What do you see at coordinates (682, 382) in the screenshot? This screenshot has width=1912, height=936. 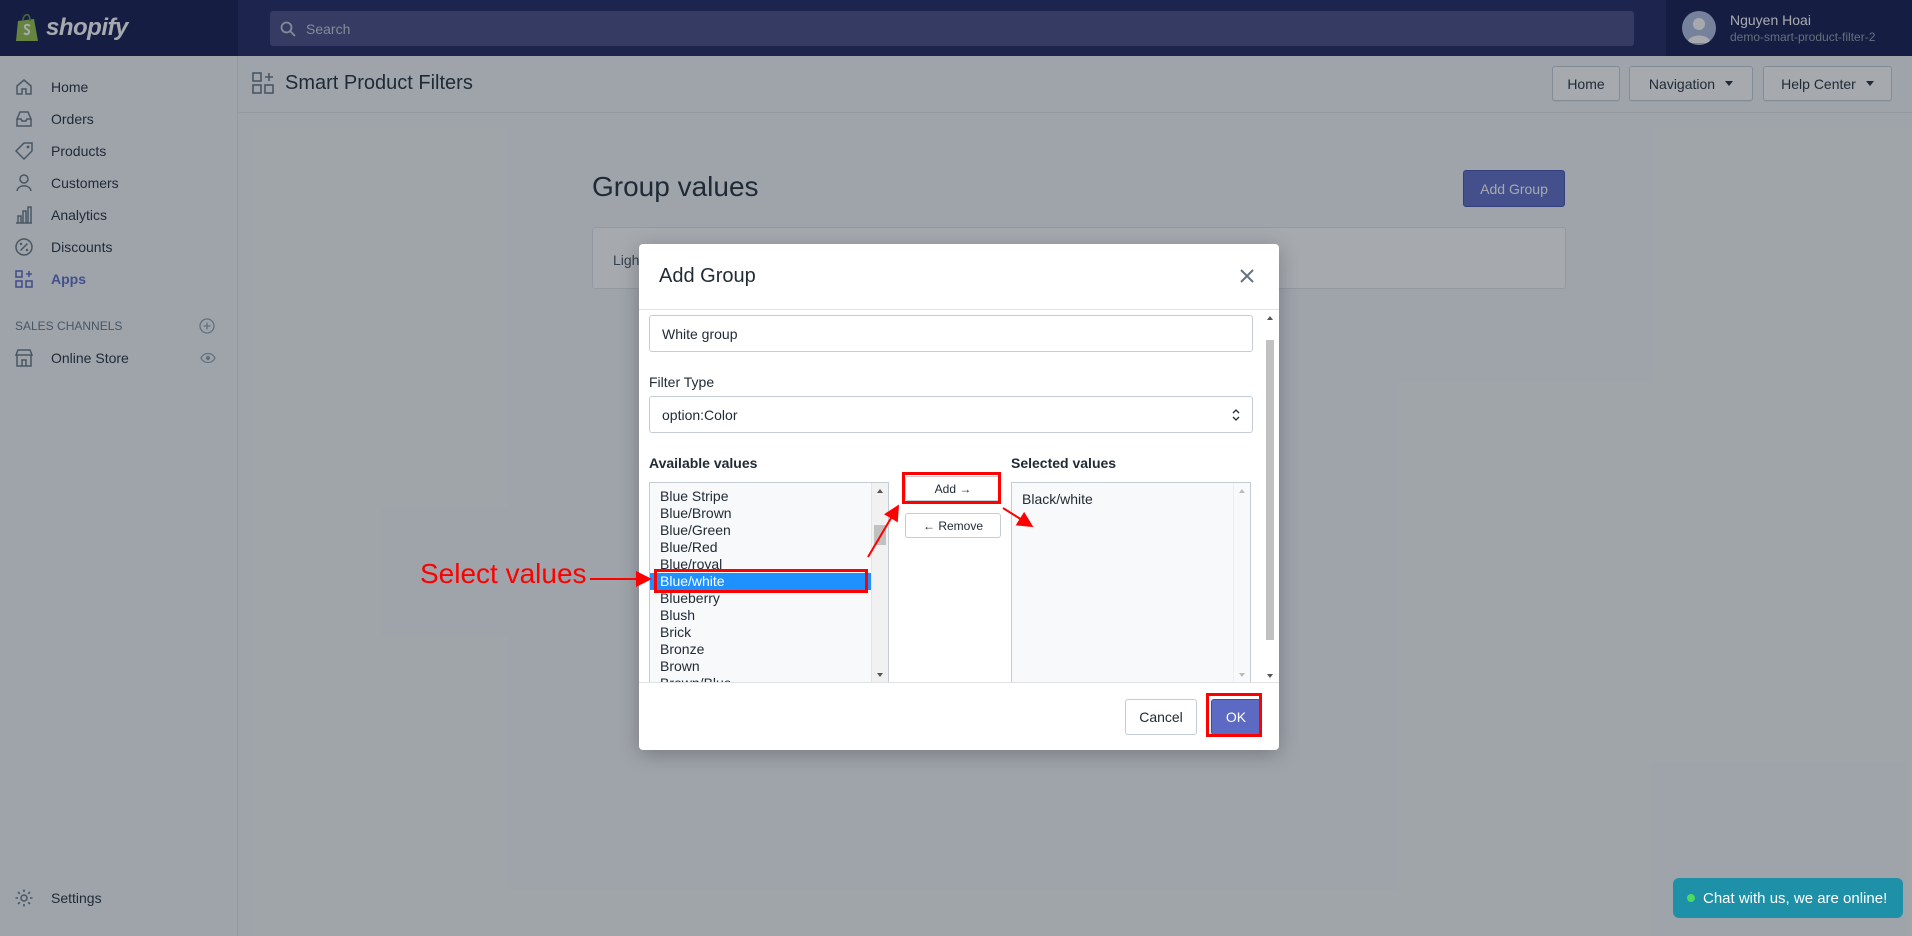 I see `filter-type-label: Filter Type` at bounding box center [682, 382].